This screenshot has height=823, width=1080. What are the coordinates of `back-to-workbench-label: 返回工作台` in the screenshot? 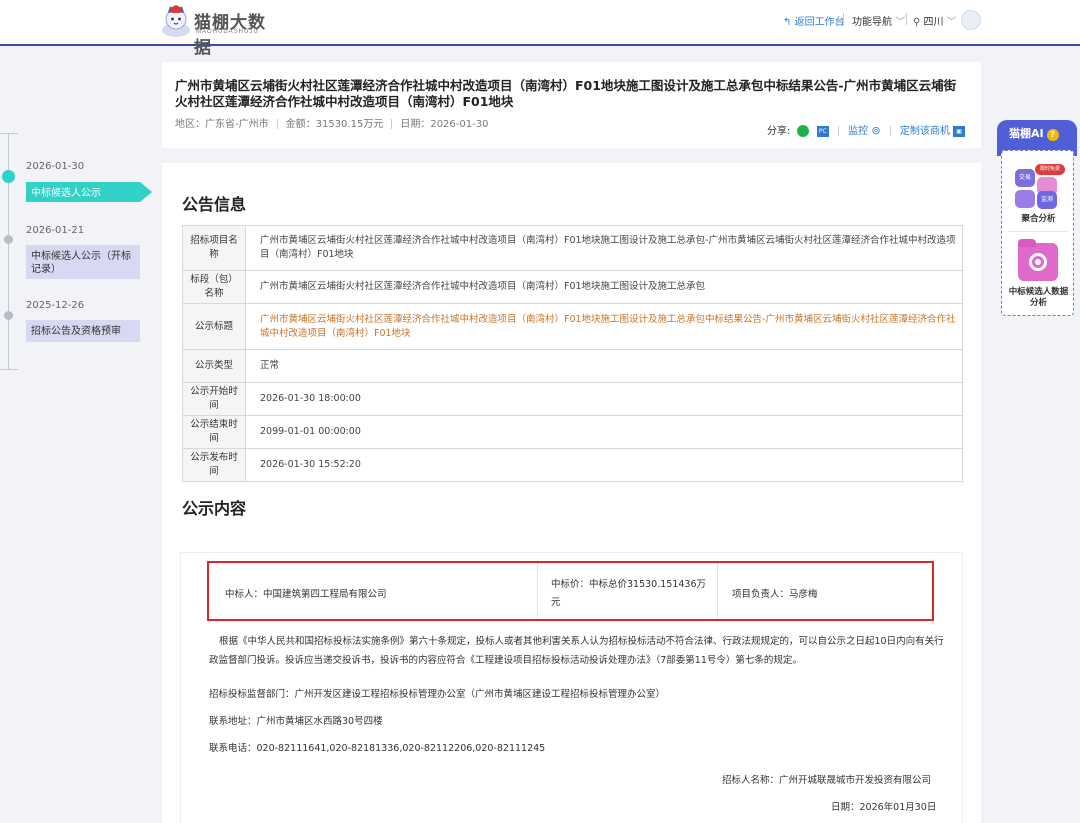 It's located at (819, 22).